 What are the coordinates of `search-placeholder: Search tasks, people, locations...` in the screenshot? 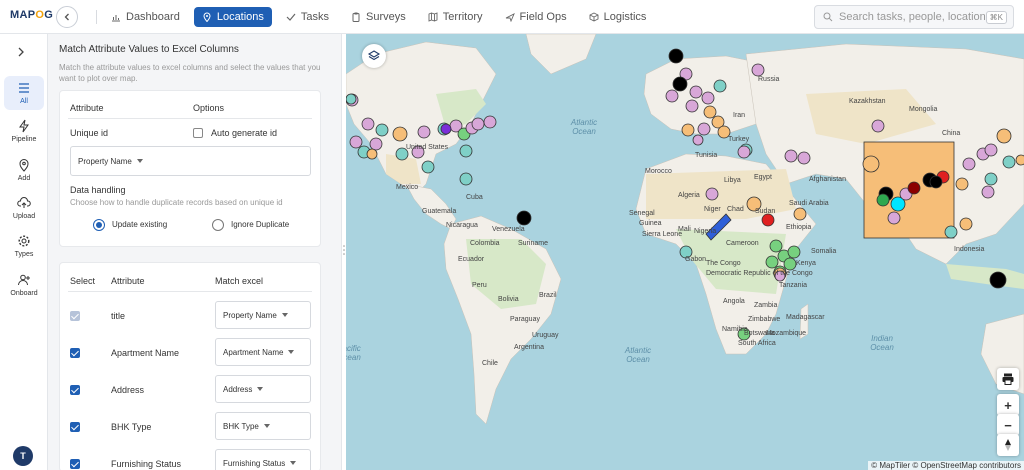 It's located at (920, 17).